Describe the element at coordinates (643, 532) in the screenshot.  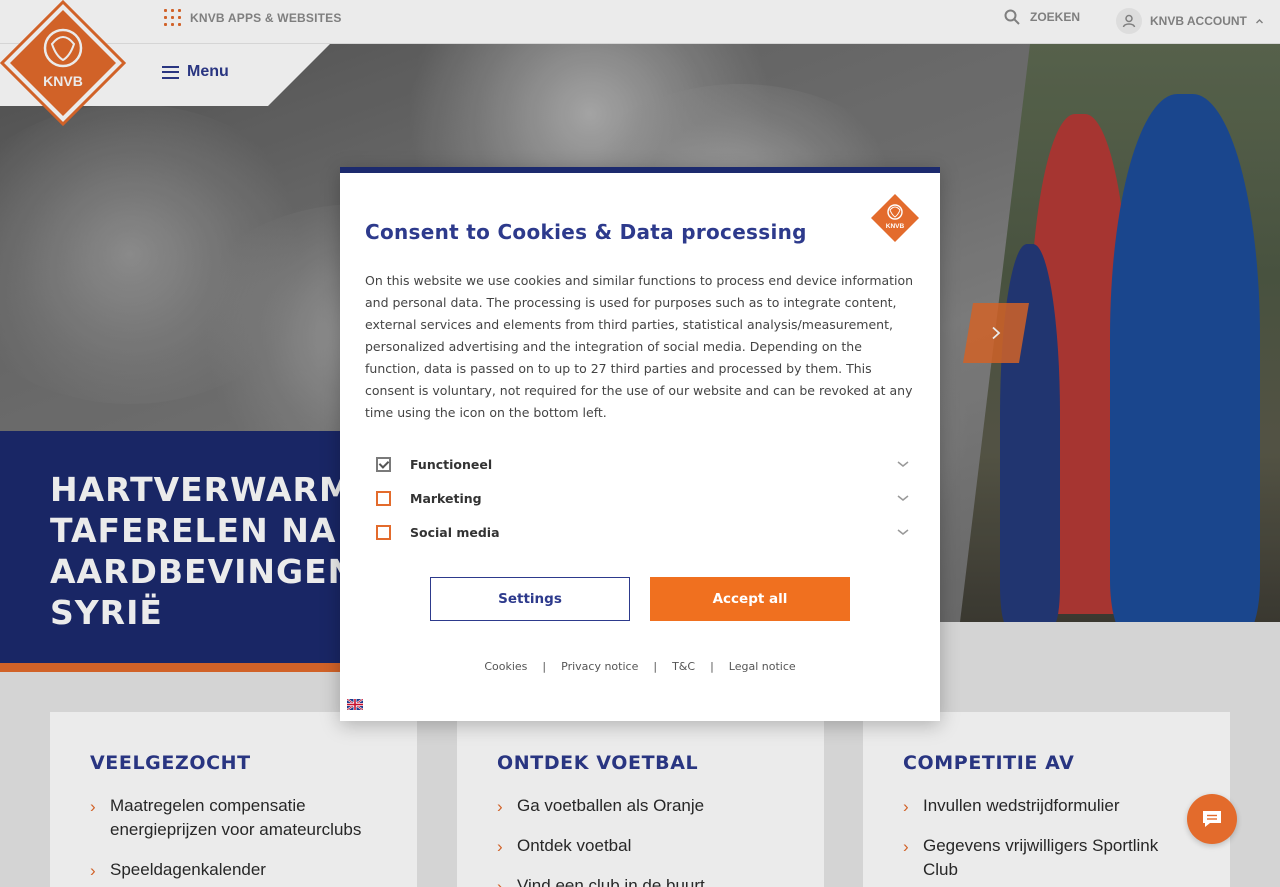
I see `option-social-media: Social media` at that location.